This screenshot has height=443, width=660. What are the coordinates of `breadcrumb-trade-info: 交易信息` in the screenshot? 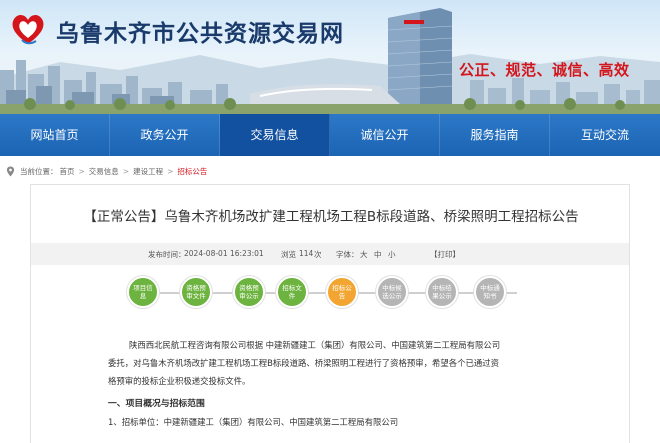 It's located at (104, 171).